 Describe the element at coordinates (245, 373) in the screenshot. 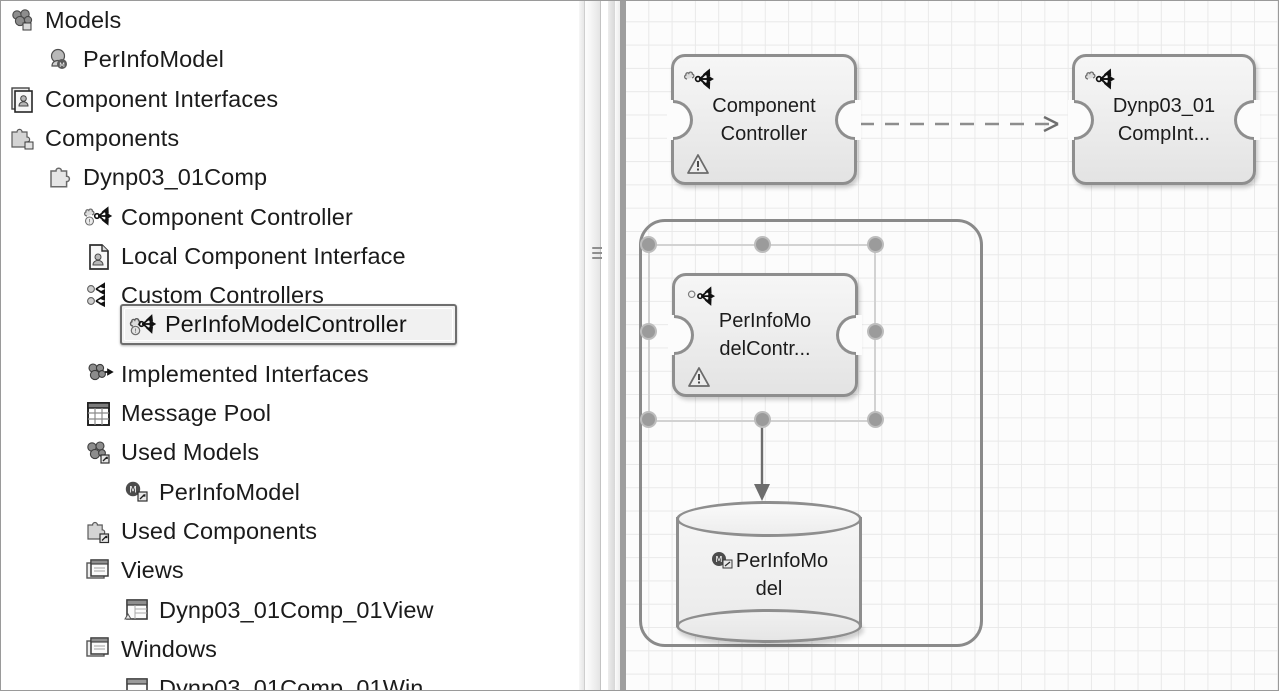

I see `sidebar-item-label: Implemented Interfaces` at that location.